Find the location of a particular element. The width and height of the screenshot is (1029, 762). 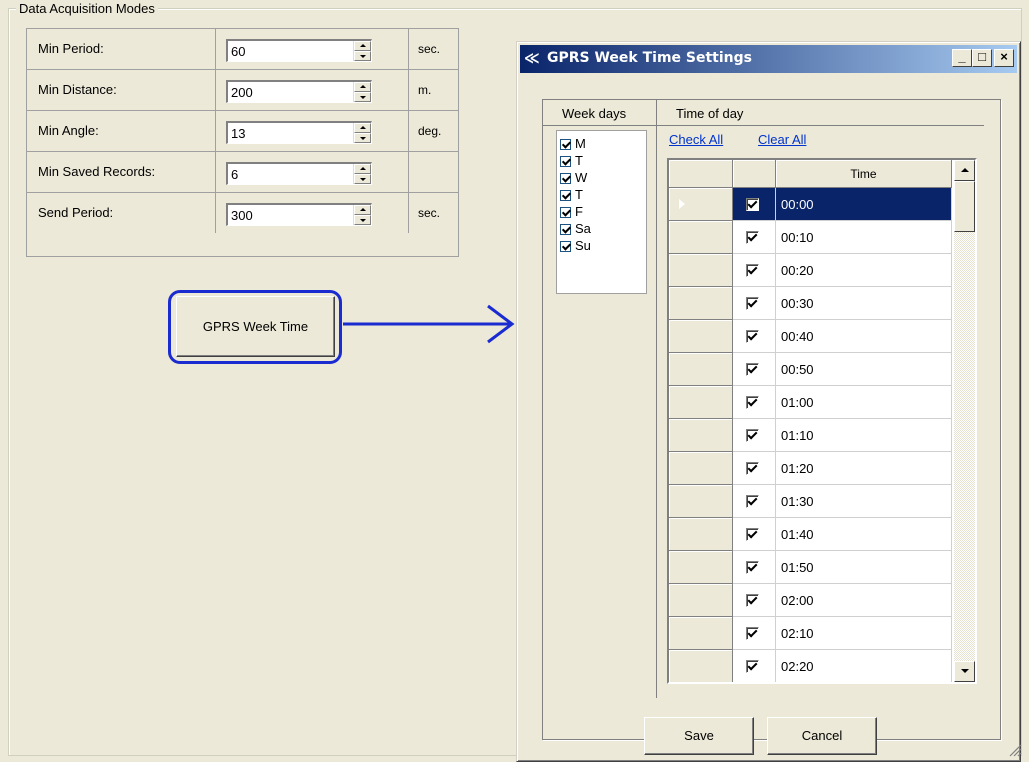

time-cell: 00:40 is located at coordinates (864, 336).